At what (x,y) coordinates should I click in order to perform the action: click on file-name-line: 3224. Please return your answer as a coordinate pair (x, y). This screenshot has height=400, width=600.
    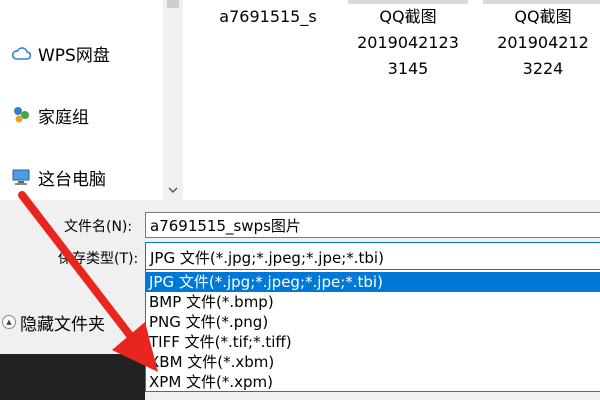
    Looking at the image, I should click on (543, 68).